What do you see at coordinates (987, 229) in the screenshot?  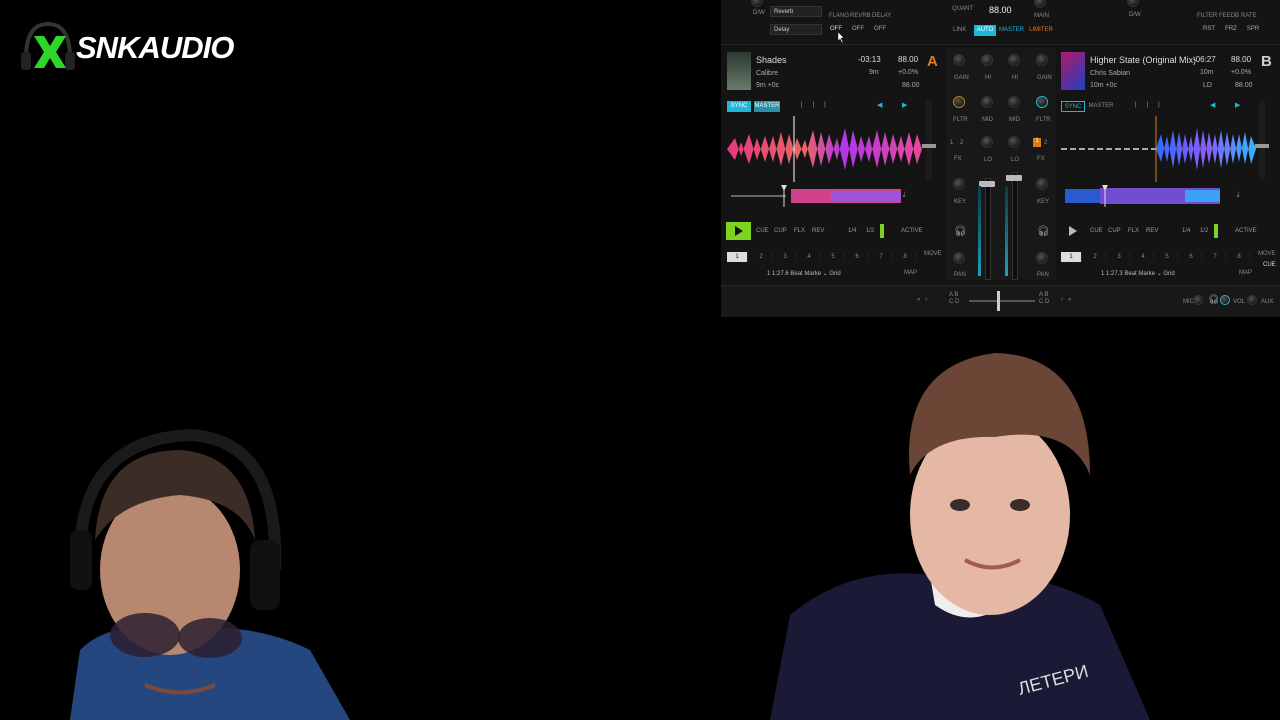 I see `channel-a-volume-fader` at bounding box center [987, 229].